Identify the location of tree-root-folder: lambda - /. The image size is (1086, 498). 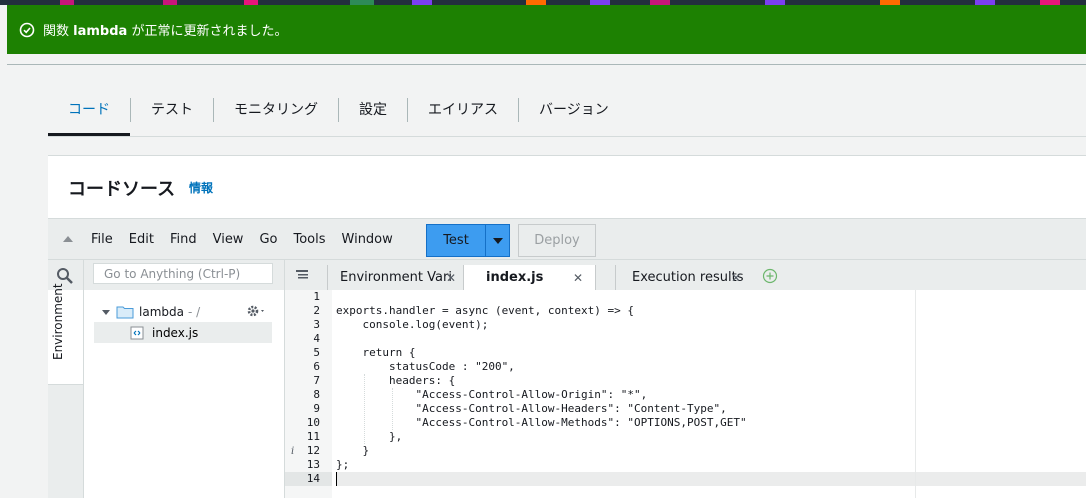
(151, 312).